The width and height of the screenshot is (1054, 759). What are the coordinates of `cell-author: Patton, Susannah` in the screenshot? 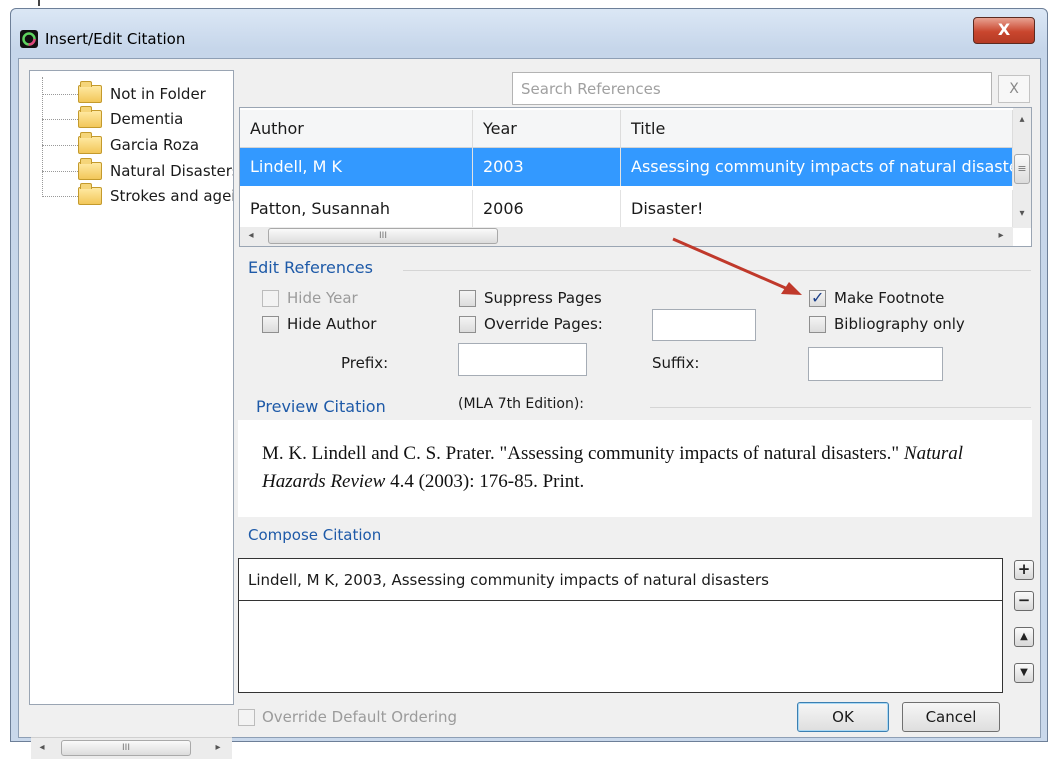 It's located at (356, 209).